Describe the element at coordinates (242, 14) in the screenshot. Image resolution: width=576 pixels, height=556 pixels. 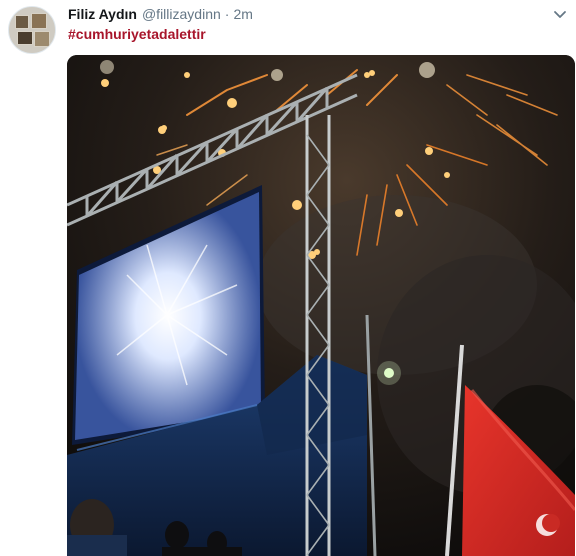
I see `tweet-timestamp: 2m` at that location.